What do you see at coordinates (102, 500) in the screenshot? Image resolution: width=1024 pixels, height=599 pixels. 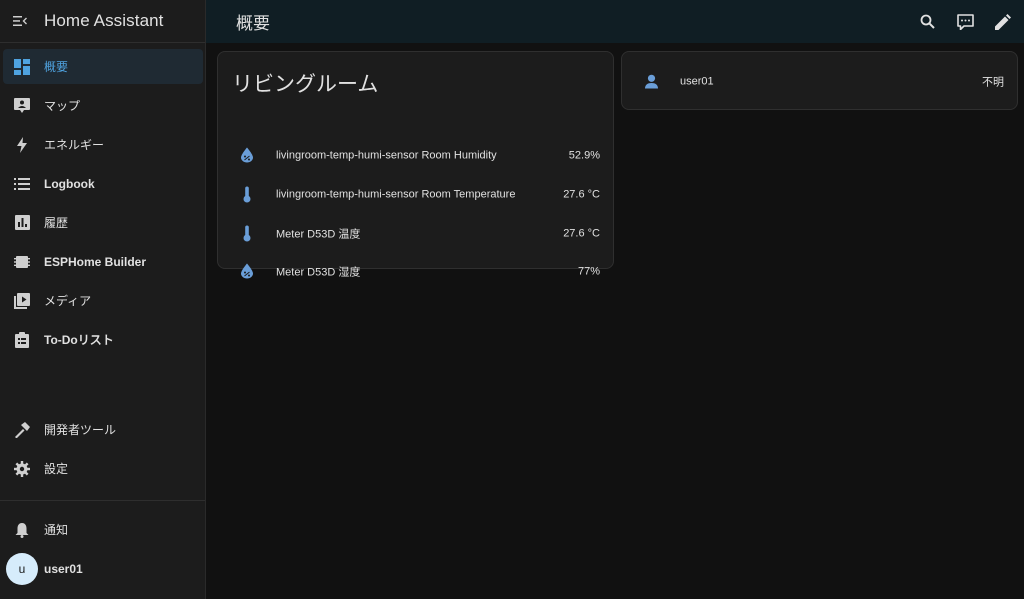 I see `sidebar-divider` at bounding box center [102, 500].